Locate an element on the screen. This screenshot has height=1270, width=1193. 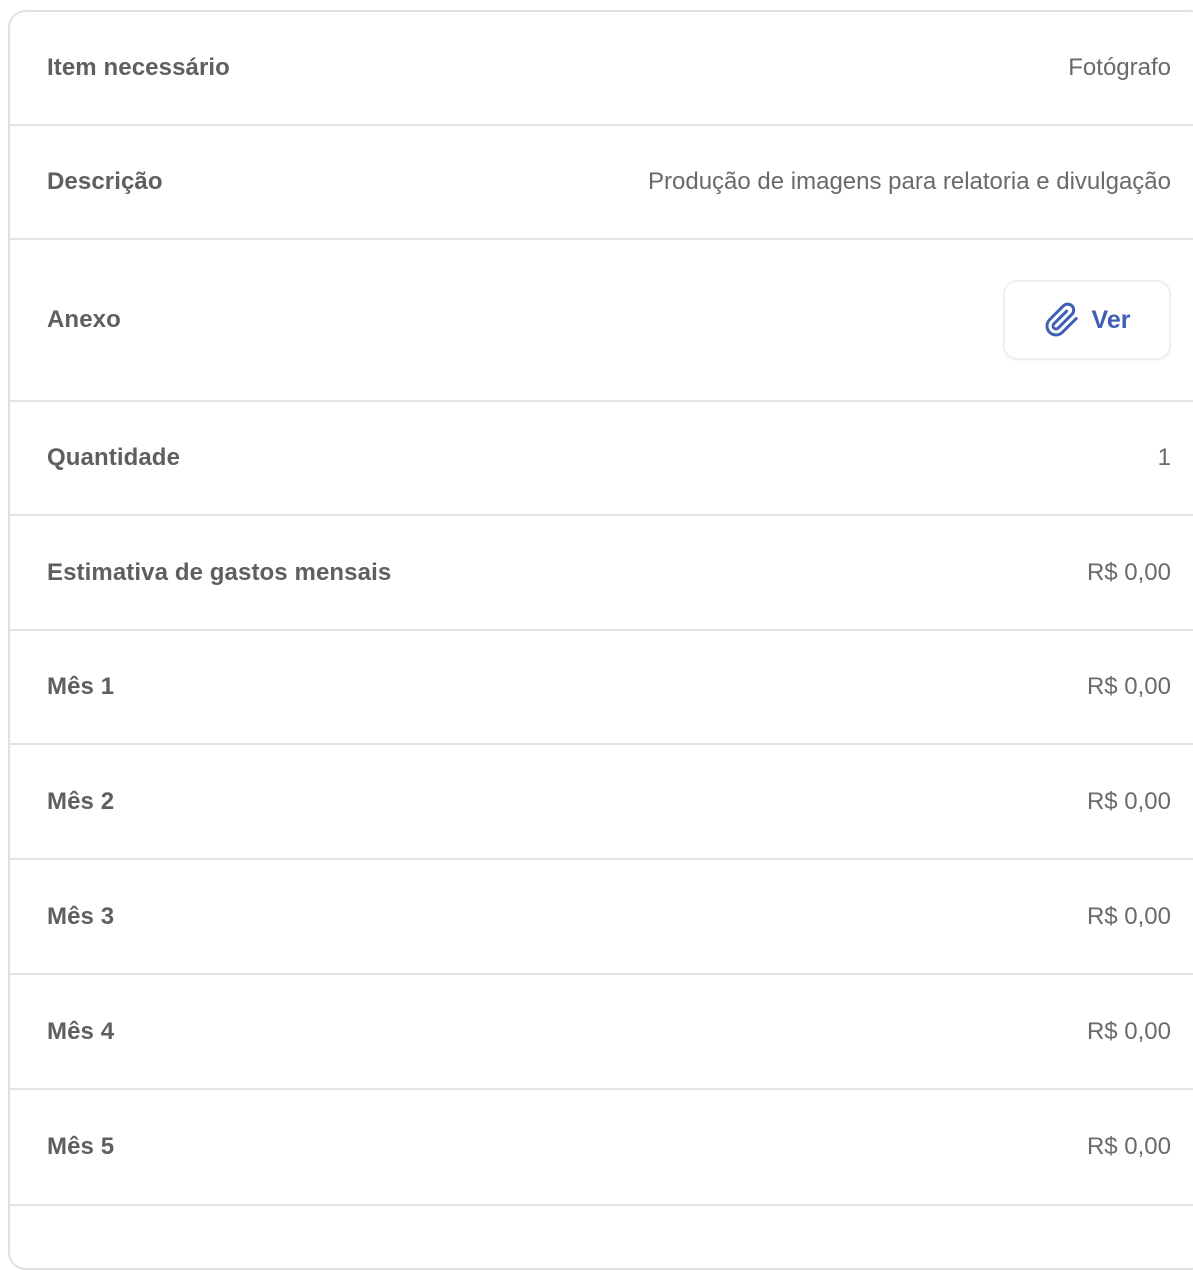
row-label: Item necessário is located at coordinates (138, 67).